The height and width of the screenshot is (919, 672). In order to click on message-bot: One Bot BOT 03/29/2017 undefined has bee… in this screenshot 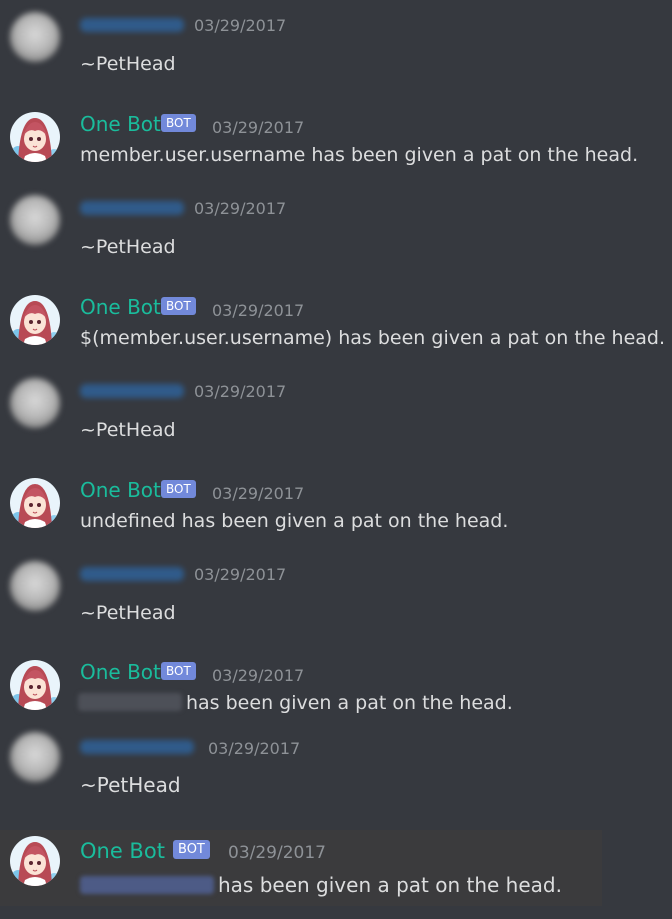, I will do `click(336, 524)`.